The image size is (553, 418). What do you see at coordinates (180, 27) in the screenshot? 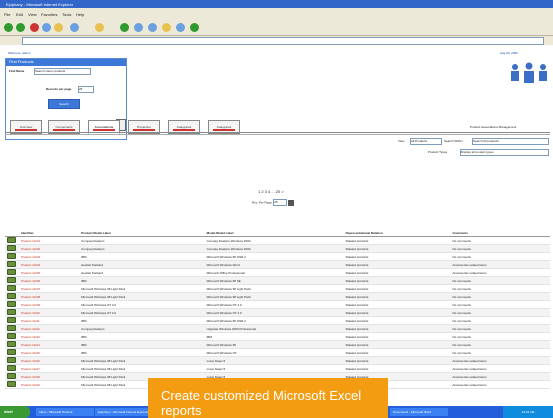
I see `discuss-icon` at bounding box center [180, 27].